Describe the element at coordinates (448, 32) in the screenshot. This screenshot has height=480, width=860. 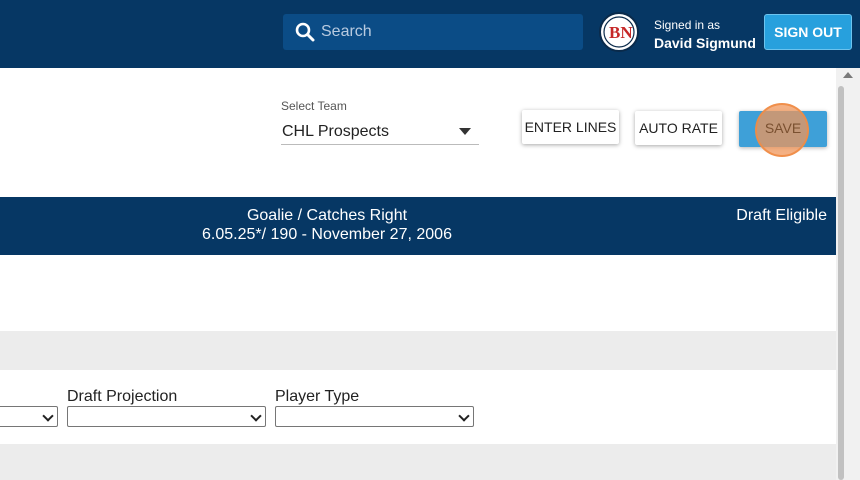
I see `search-input` at that location.